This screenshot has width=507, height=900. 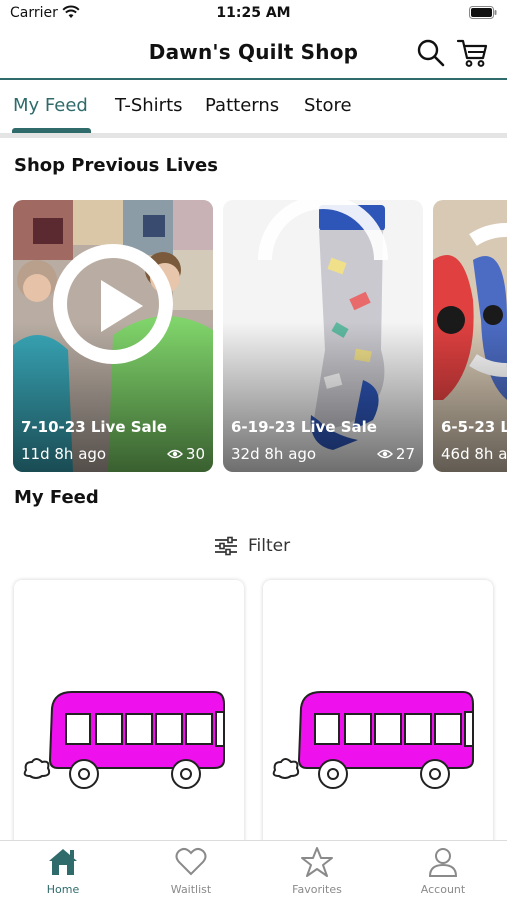 I want to click on nav-home: Home, so click(x=63, y=871).